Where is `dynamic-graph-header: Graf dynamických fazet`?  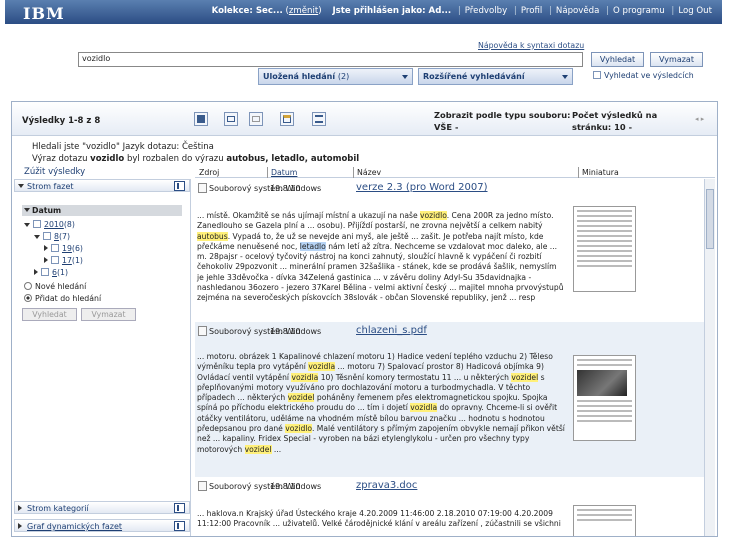 dynamic-graph-header: Graf dynamických fazet is located at coordinates (102, 525).